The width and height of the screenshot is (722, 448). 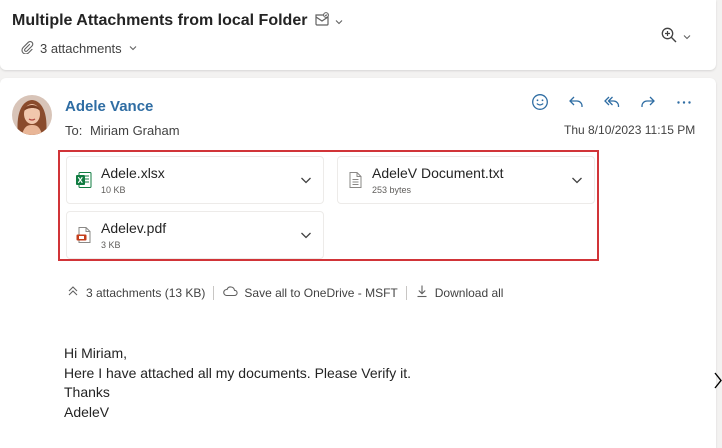 I want to click on attachments-summary-label: 3 attachments, so click(x=81, y=48).